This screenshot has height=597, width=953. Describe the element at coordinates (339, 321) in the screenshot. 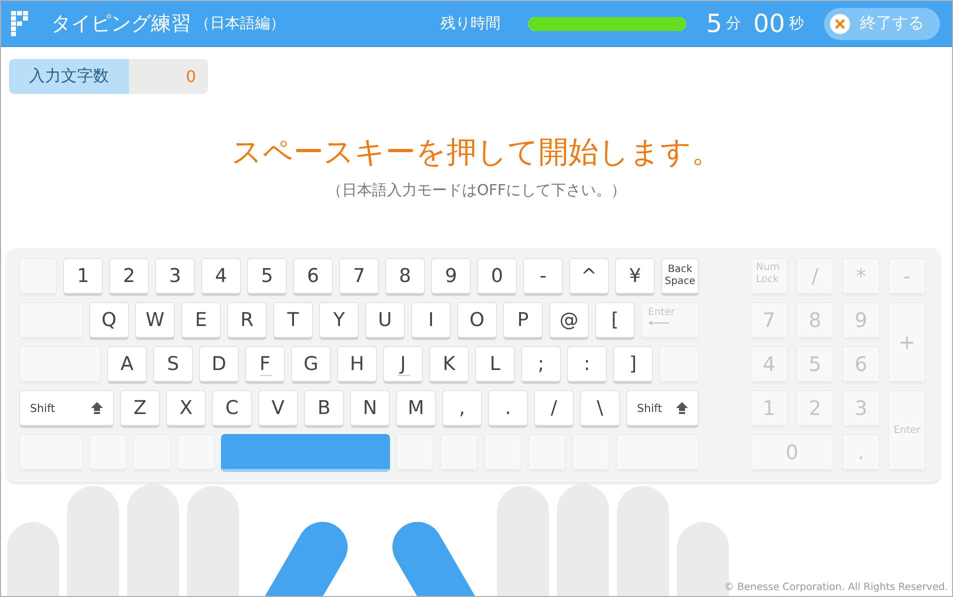

I see `key: Y` at that location.